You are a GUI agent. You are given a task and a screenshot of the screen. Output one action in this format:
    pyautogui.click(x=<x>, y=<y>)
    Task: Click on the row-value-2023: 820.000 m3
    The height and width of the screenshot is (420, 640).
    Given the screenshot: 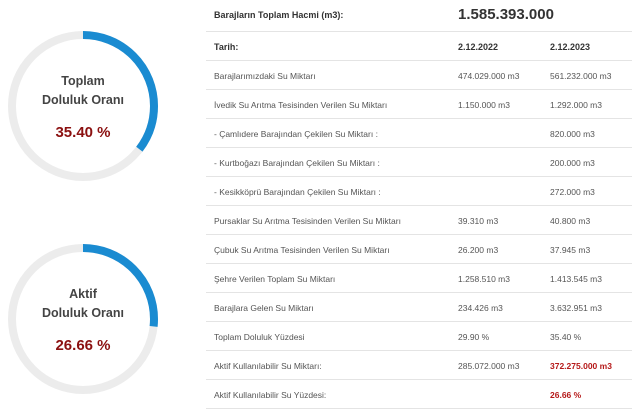 What is the action you would take?
    pyautogui.click(x=572, y=134)
    